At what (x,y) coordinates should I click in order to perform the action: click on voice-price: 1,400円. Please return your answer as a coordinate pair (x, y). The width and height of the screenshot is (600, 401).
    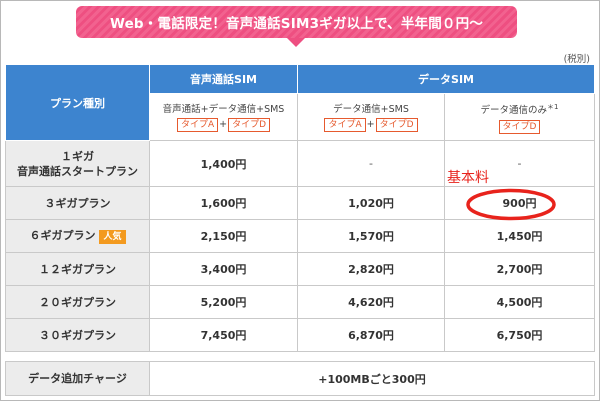
    Looking at the image, I should click on (223, 163).